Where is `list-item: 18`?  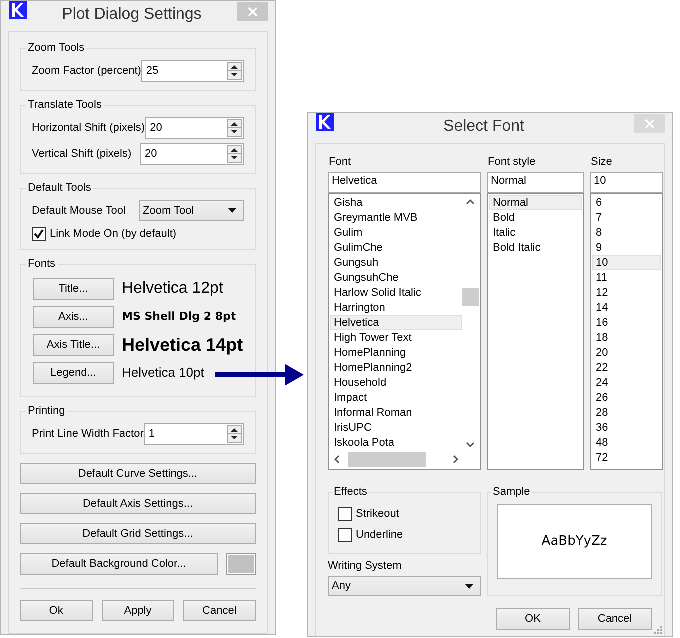 list-item: 18 is located at coordinates (626, 337).